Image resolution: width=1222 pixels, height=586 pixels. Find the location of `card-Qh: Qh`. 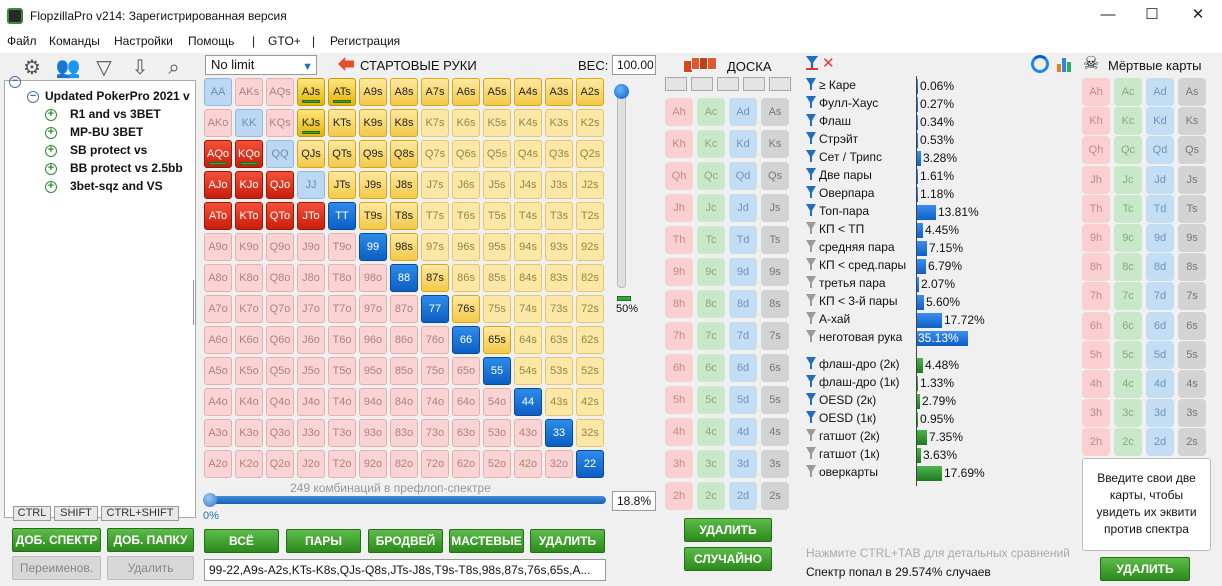

card-Qh: Qh is located at coordinates (1096, 150).